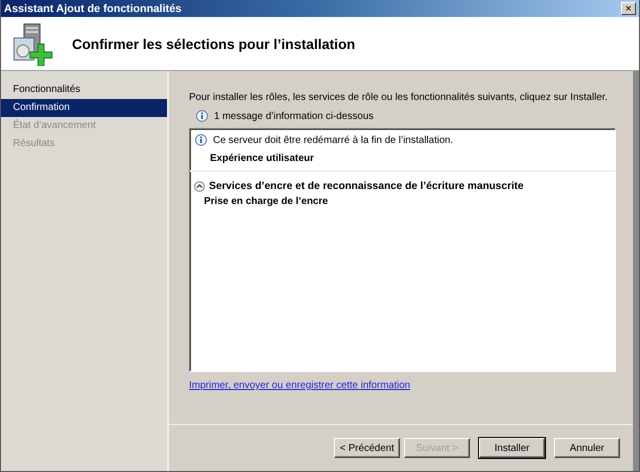  I want to click on info-summary: 1 message d’information ci-dessous, so click(294, 116).